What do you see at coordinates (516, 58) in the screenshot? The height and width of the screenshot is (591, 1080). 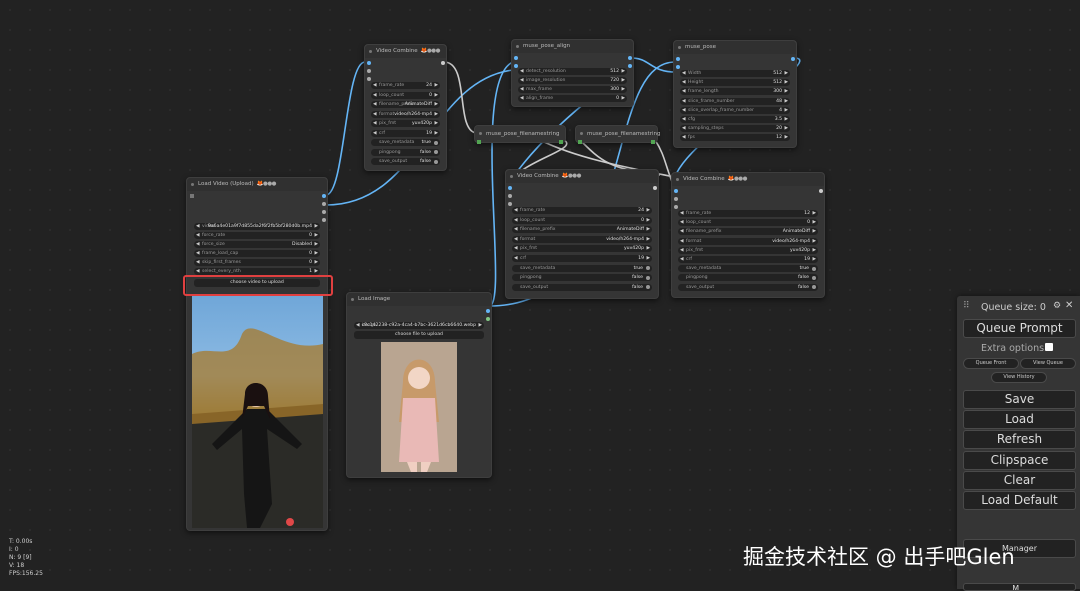 I see `ref-image-input-port` at bounding box center [516, 58].